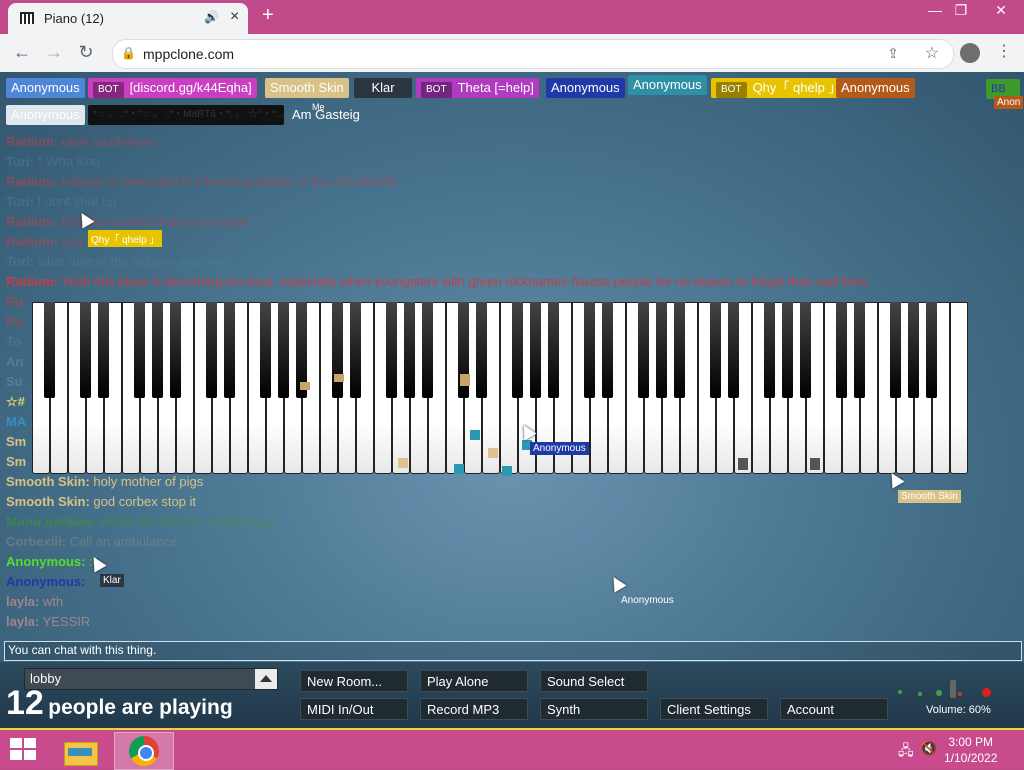 The height and width of the screenshot is (770, 1024). Describe the element at coordinates (234, 17) in the screenshot. I see `close-tab-icon: ×` at that location.